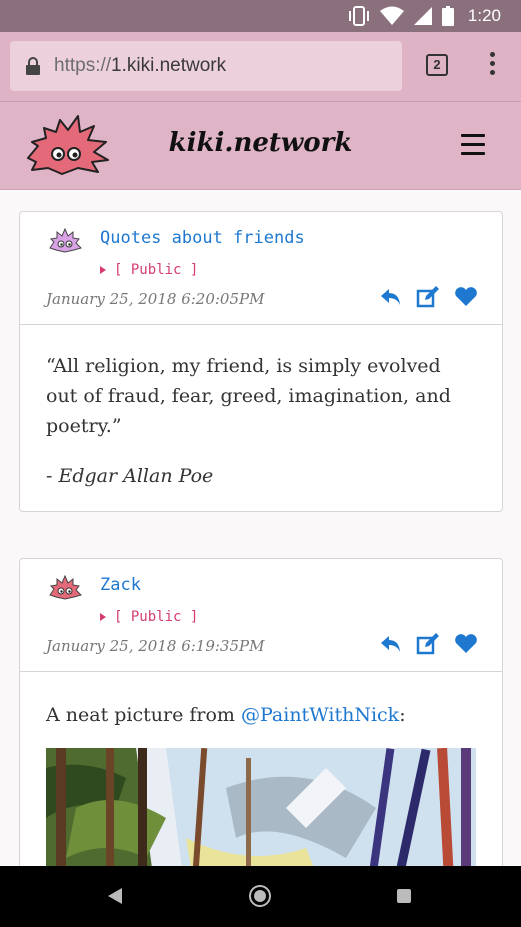  Describe the element at coordinates (155, 646) in the screenshot. I see `post-timestamp: January 25, 2018 6:19:35PM` at that location.